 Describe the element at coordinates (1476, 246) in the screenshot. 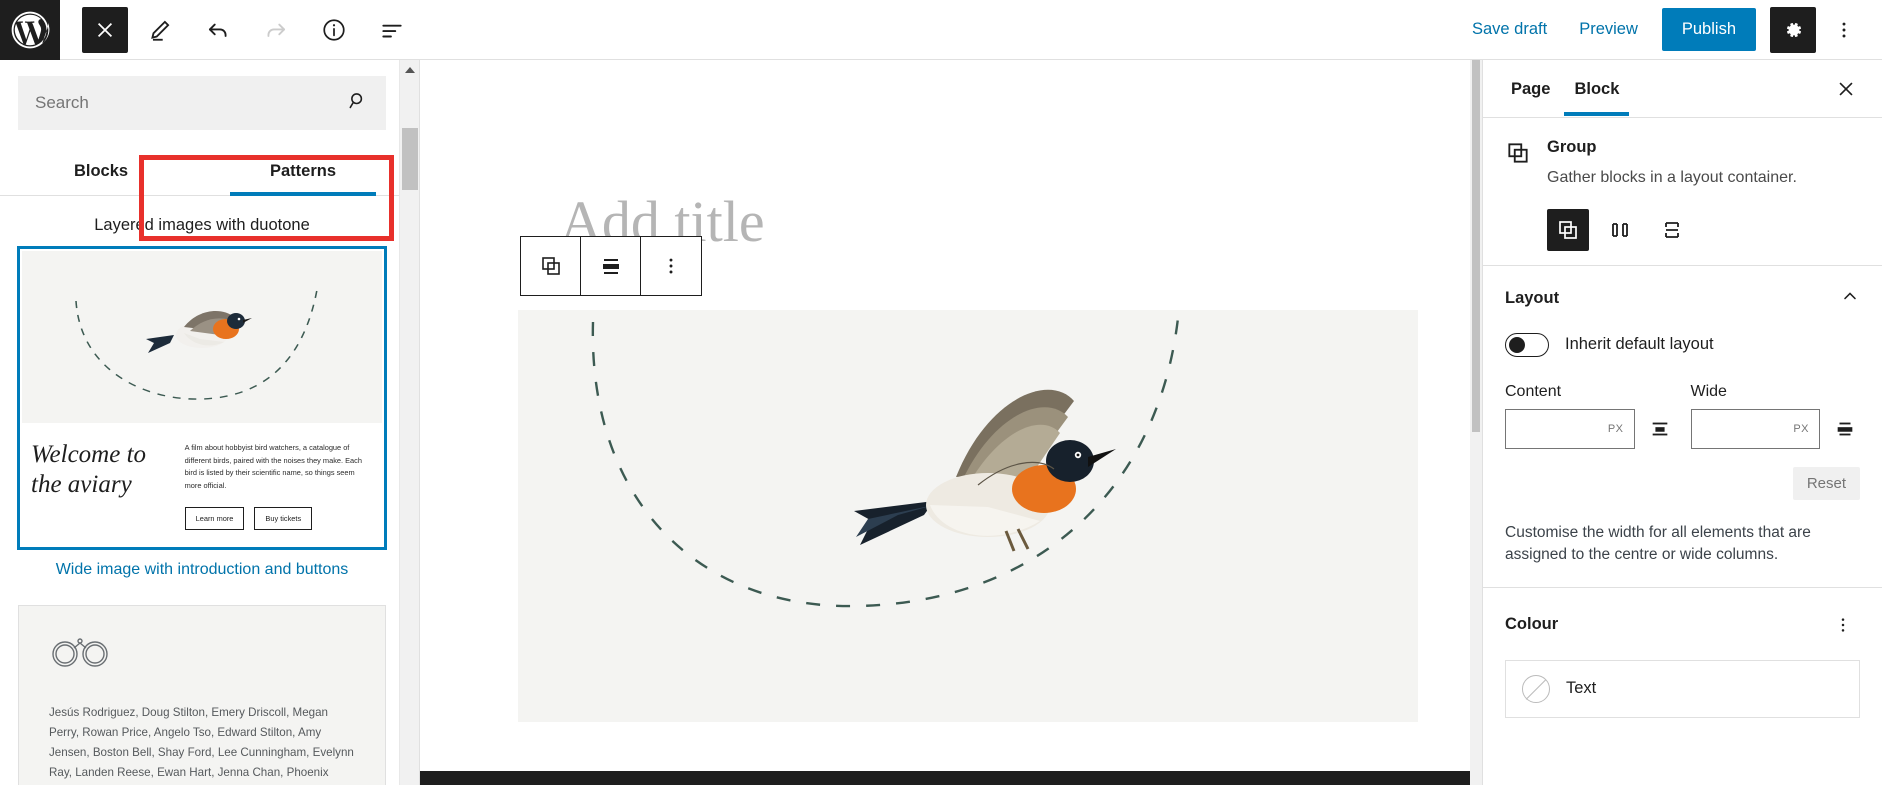

I see `canvas-scrollbar-thumb` at that location.